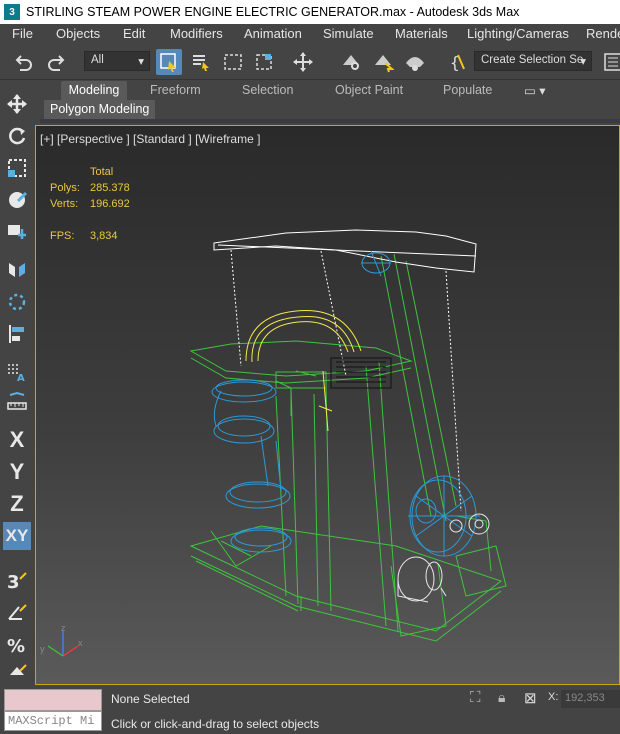 This screenshot has width=620, height=734. Describe the element at coordinates (17, 372) in the screenshot. I see `text-snap-icon: A` at that location.